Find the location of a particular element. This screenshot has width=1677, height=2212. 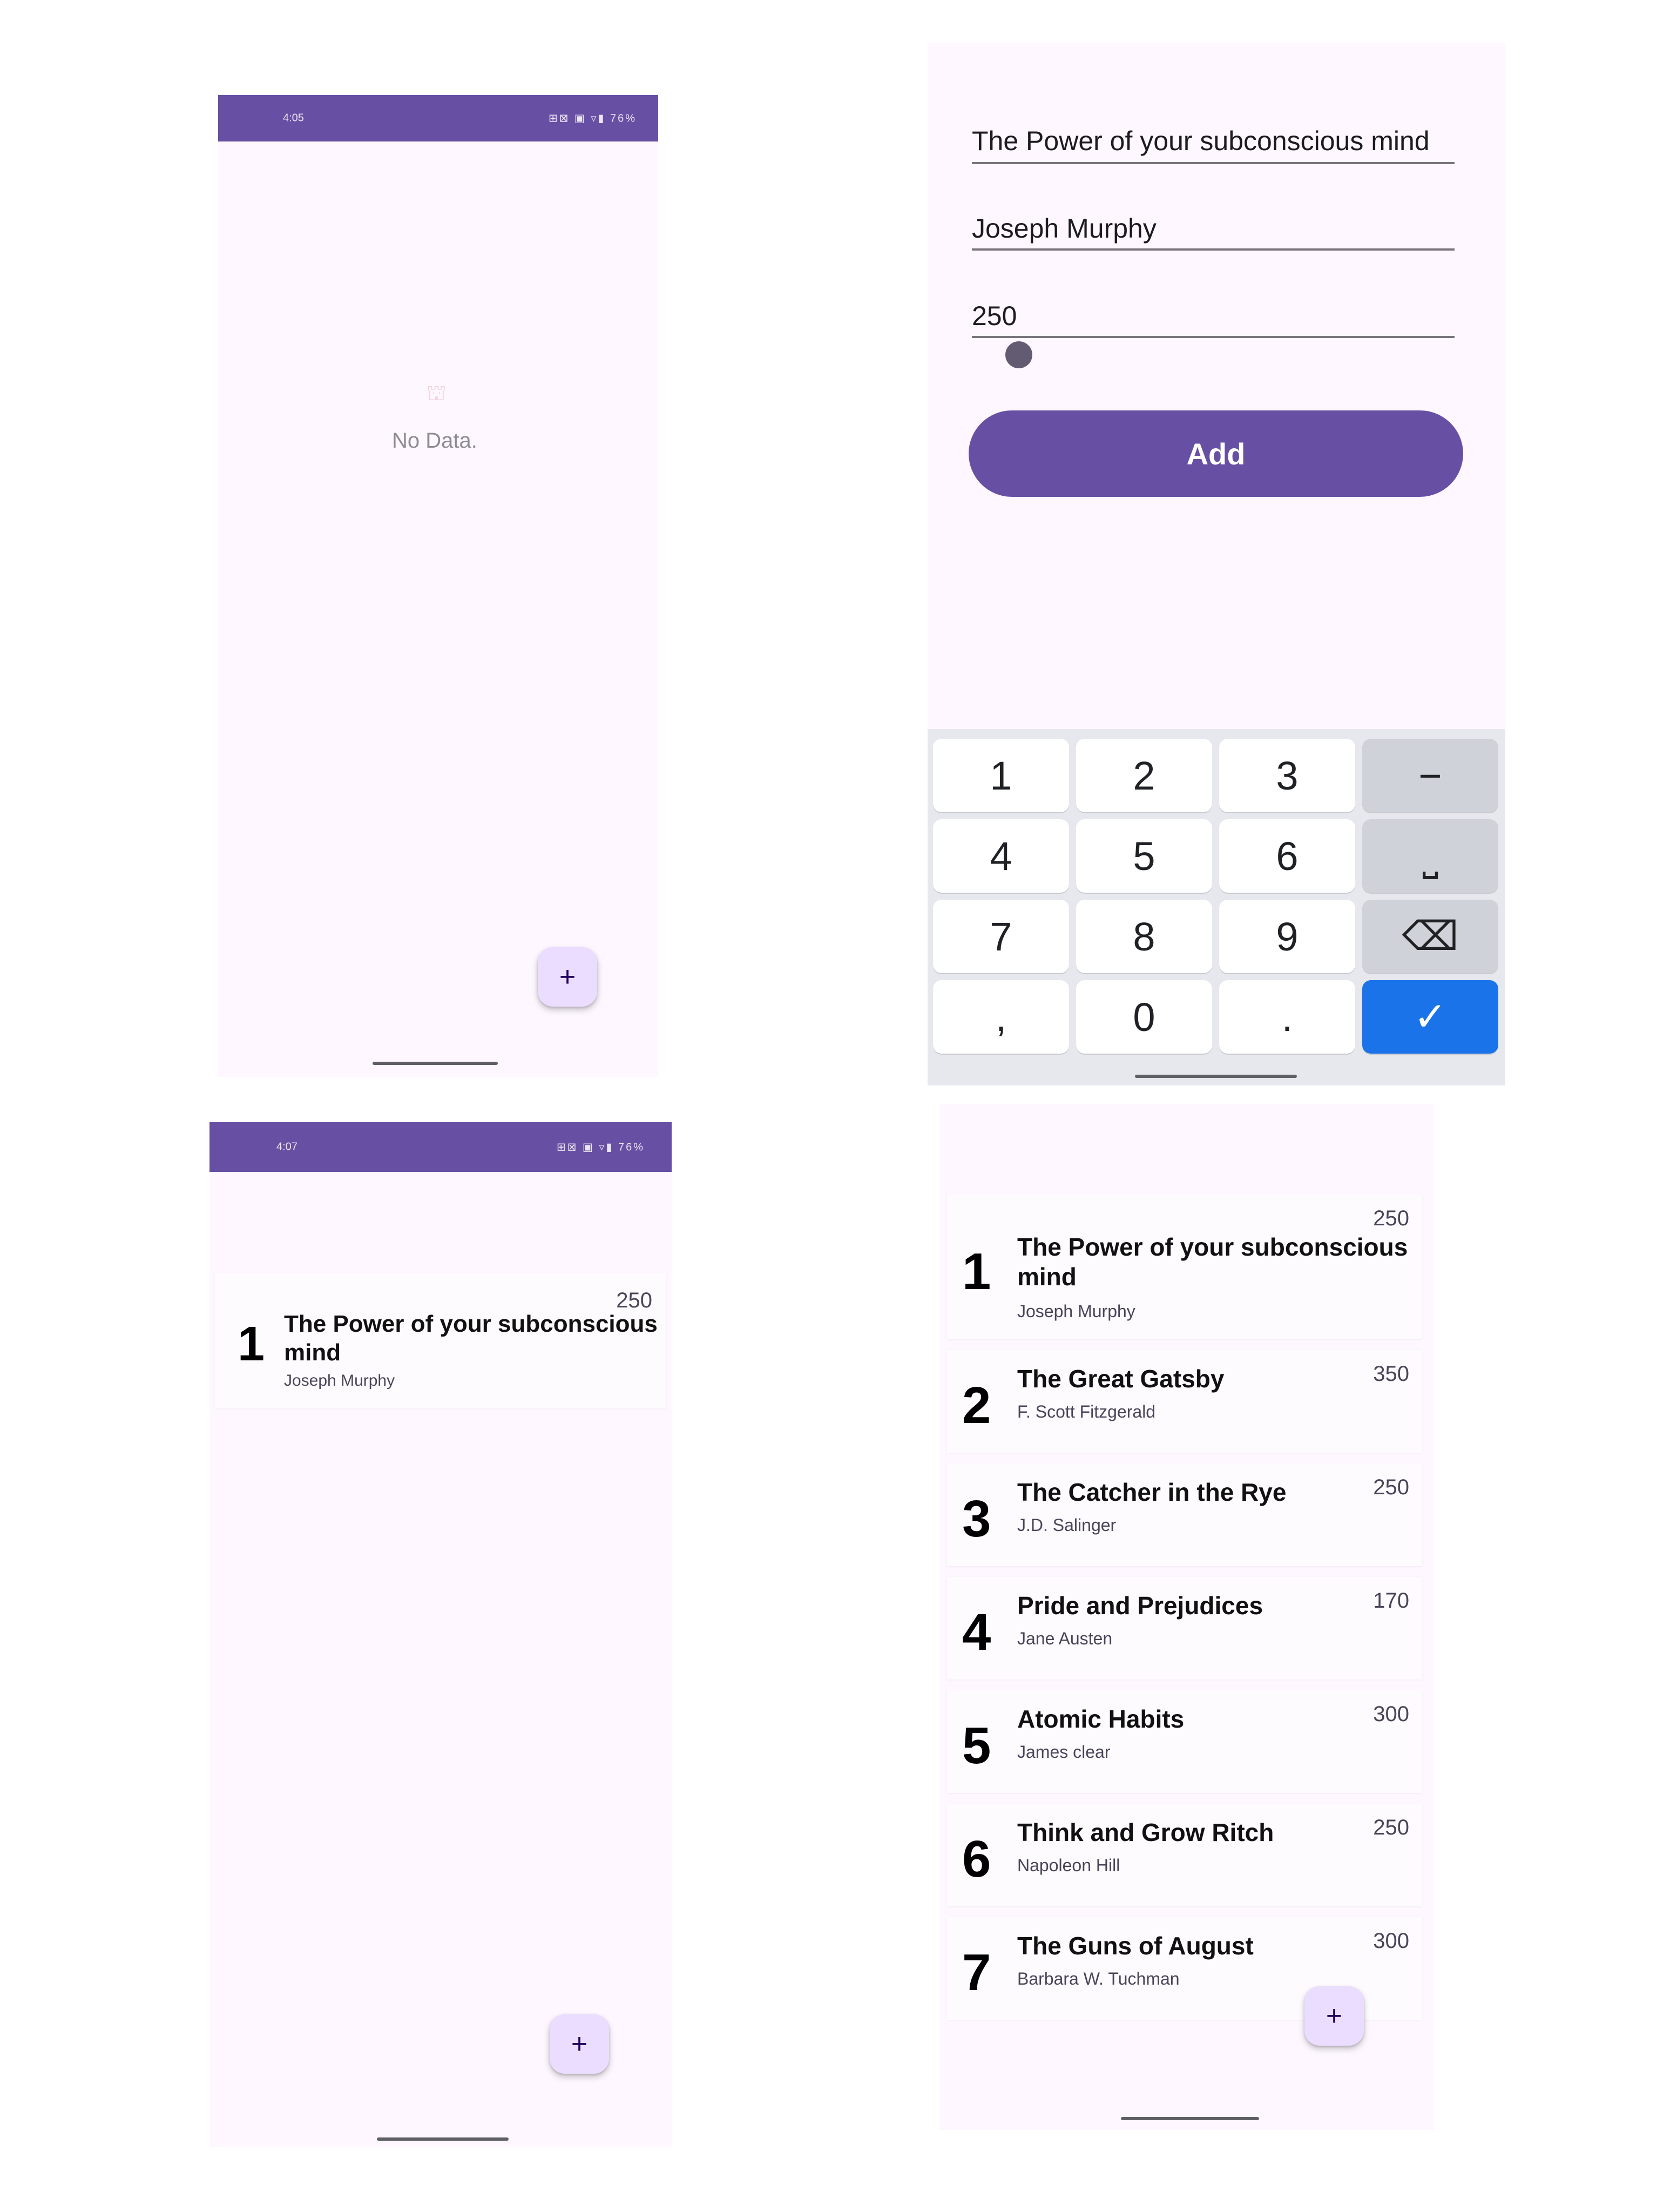

keypad-key: 0 is located at coordinates (1144, 1017).